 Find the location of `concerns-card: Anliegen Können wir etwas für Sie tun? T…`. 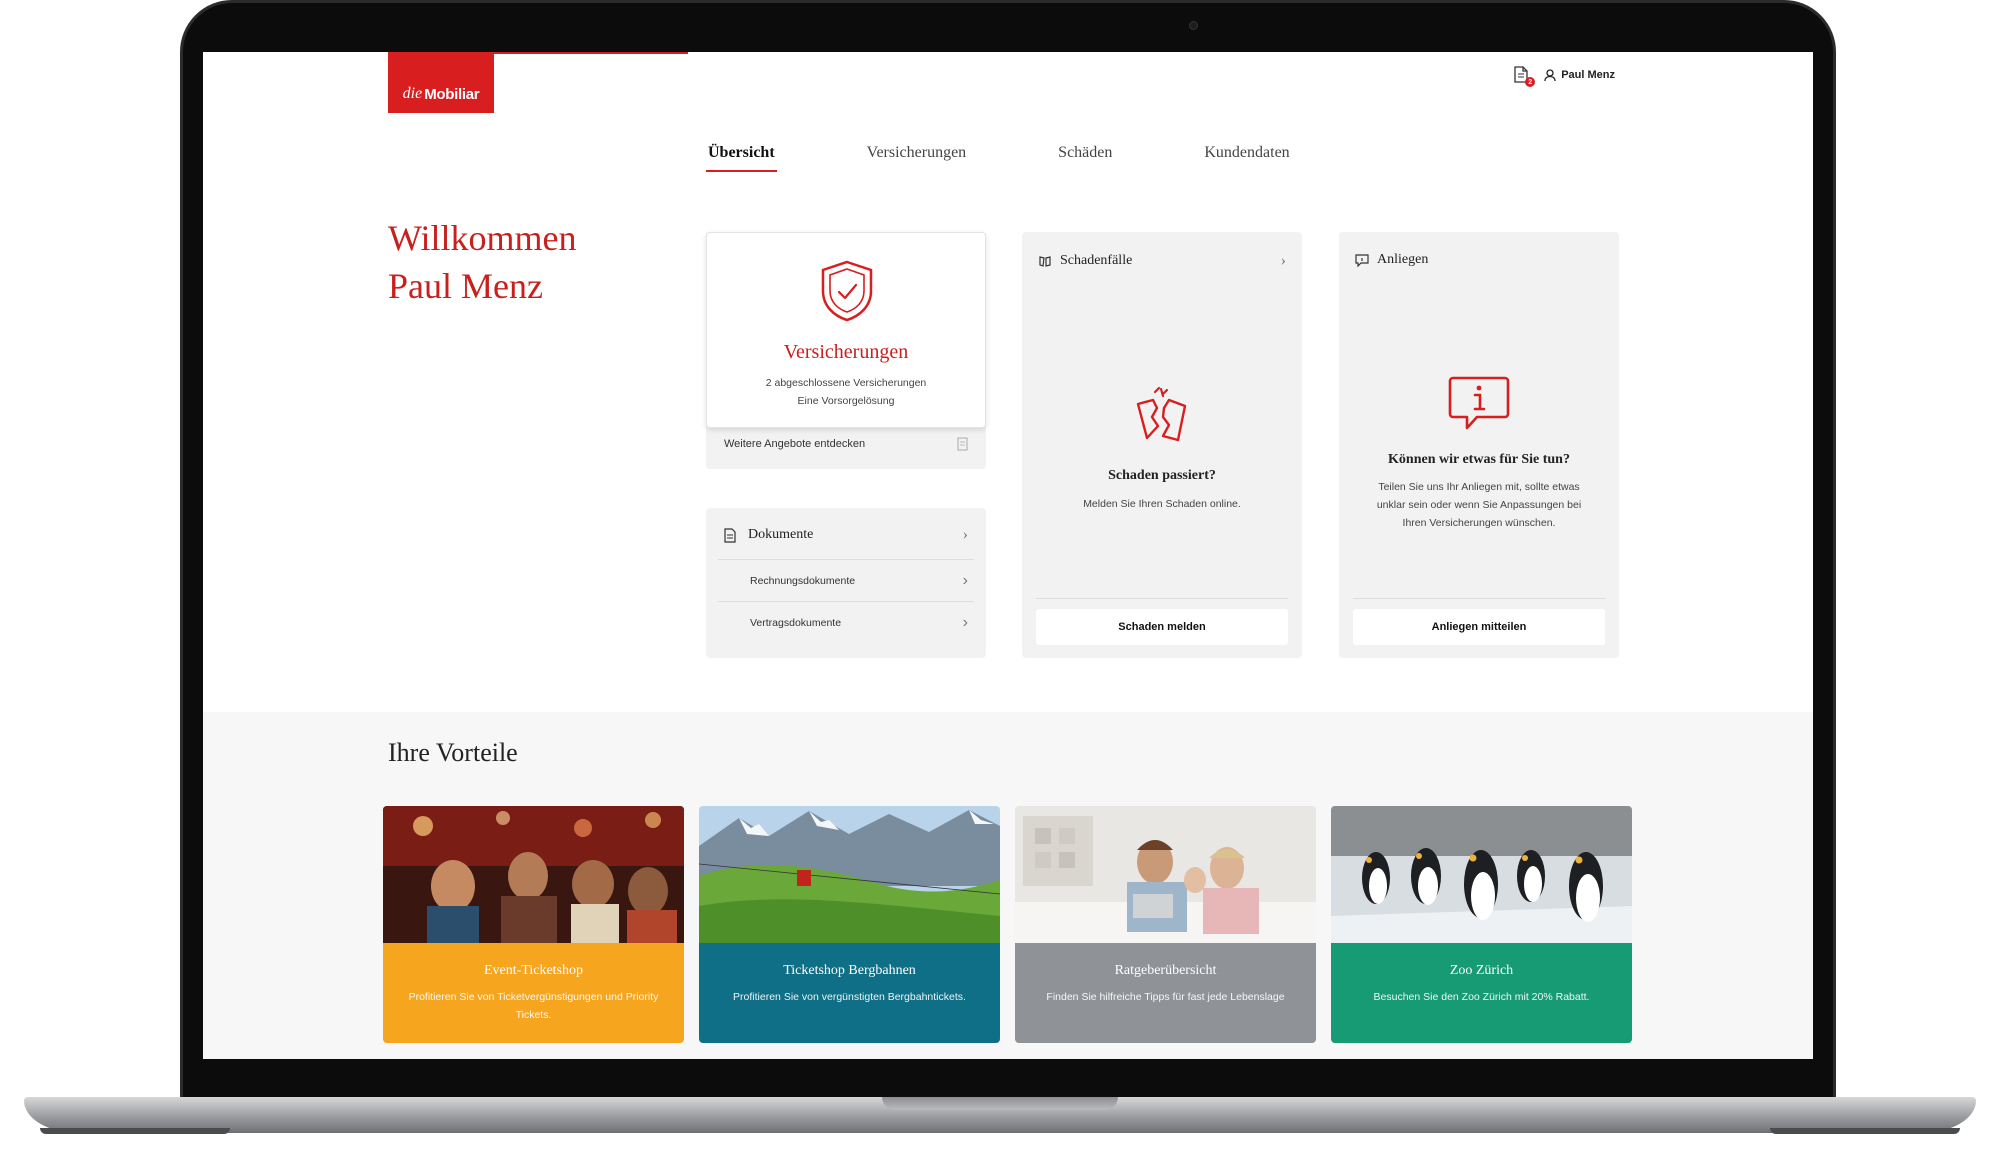

concerns-card: Anliegen Können wir etwas für Sie tun? T… is located at coordinates (1479, 445).